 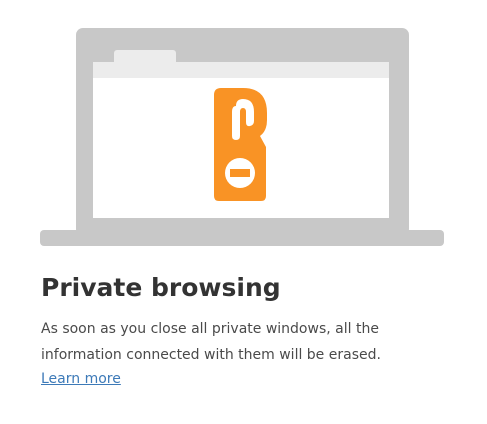 I want to click on door-hanger-icon, so click(x=240, y=144).